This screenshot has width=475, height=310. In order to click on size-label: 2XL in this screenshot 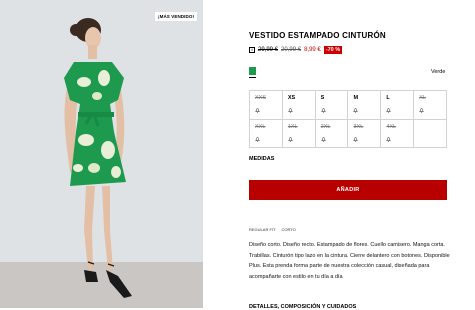, I will do `click(325, 126)`.